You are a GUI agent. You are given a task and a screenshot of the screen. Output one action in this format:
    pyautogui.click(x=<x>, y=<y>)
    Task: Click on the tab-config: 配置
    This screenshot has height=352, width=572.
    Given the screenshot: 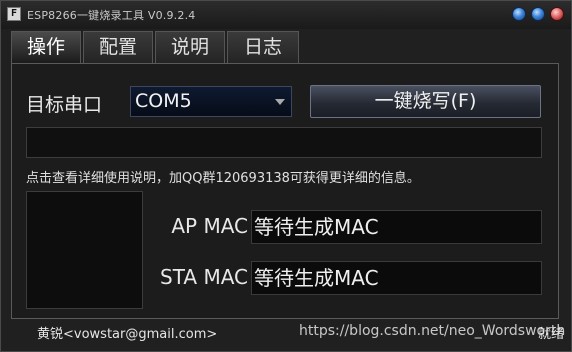 What is the action you would take?
    pyautogui.click(x=118, y=47)
    